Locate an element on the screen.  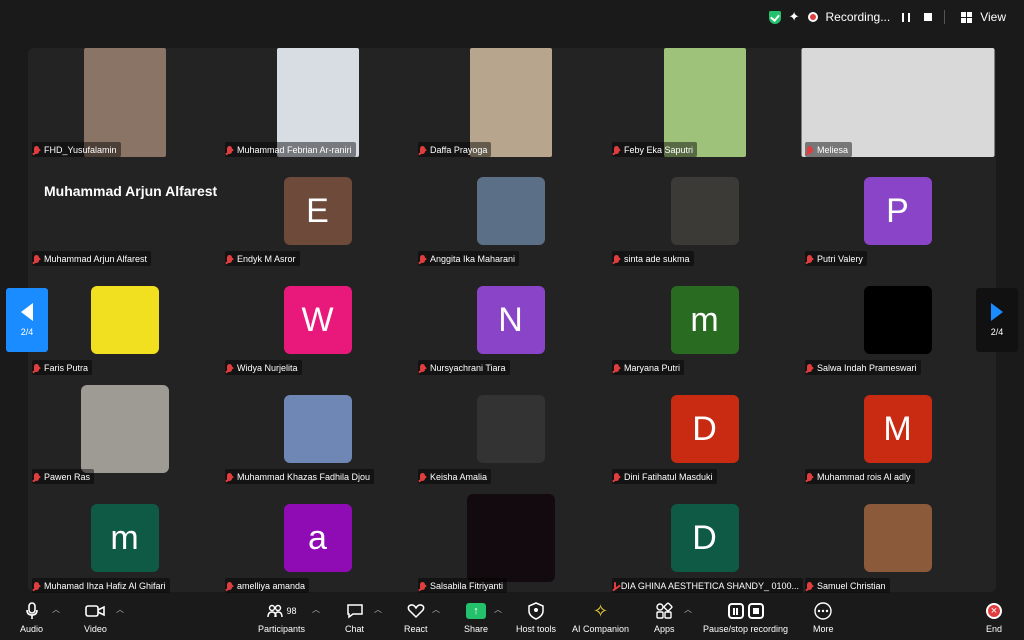
chat-label: Chat is located at coordinates (355, 629).